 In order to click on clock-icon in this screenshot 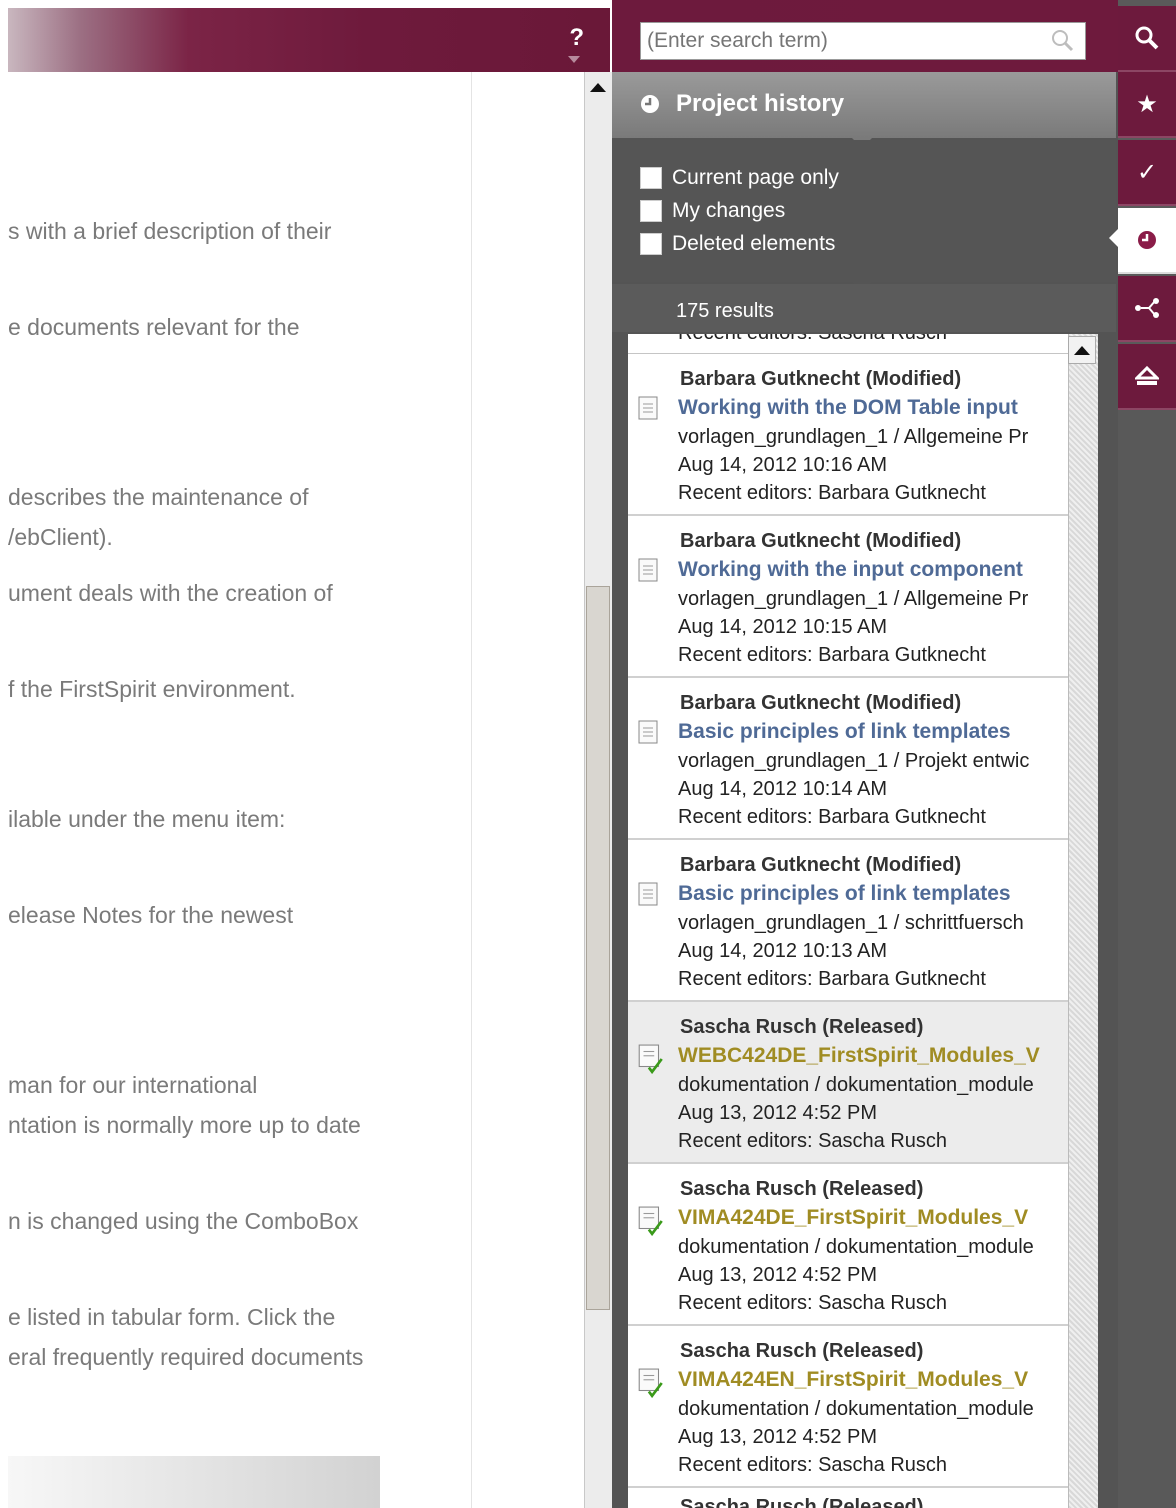, I will do `click(650, 104)`.